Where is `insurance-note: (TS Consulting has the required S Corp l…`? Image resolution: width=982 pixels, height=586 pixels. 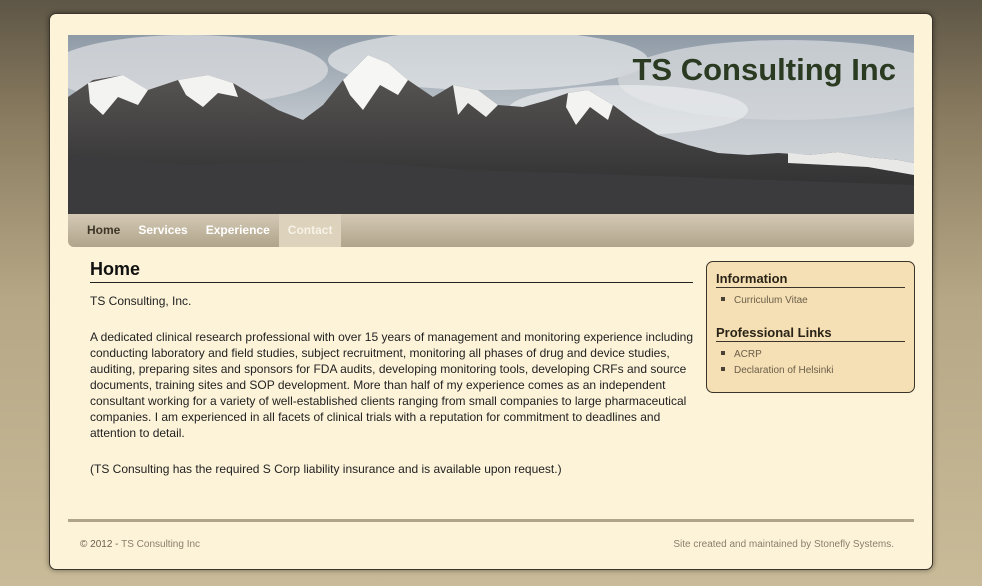 insurance-note: (TS Consulting has the required S Corp l… is located at coordinates (326, 469).